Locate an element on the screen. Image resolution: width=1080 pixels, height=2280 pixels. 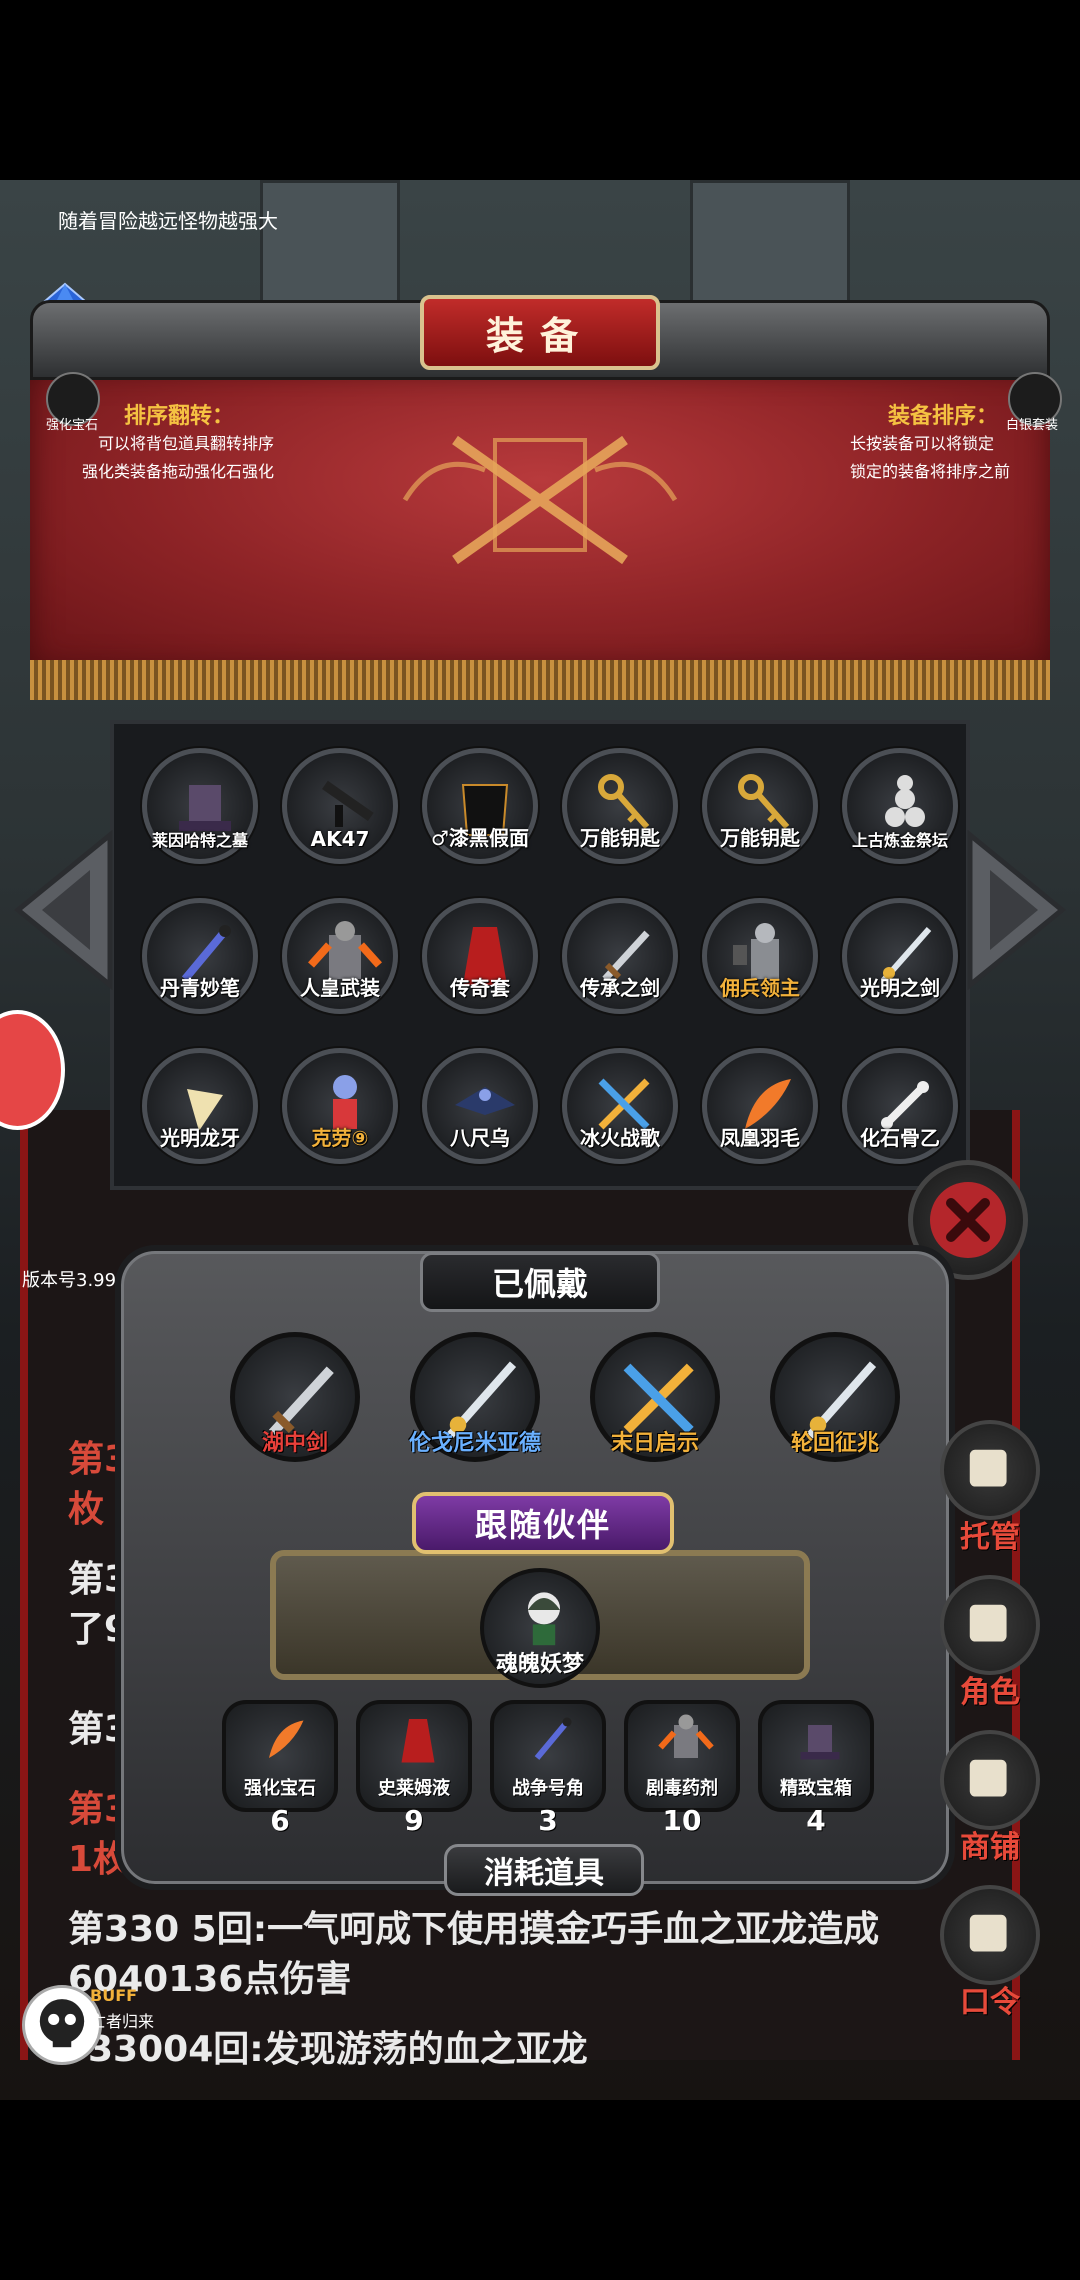
auto-play-button is located at coordinates (990, 1470).